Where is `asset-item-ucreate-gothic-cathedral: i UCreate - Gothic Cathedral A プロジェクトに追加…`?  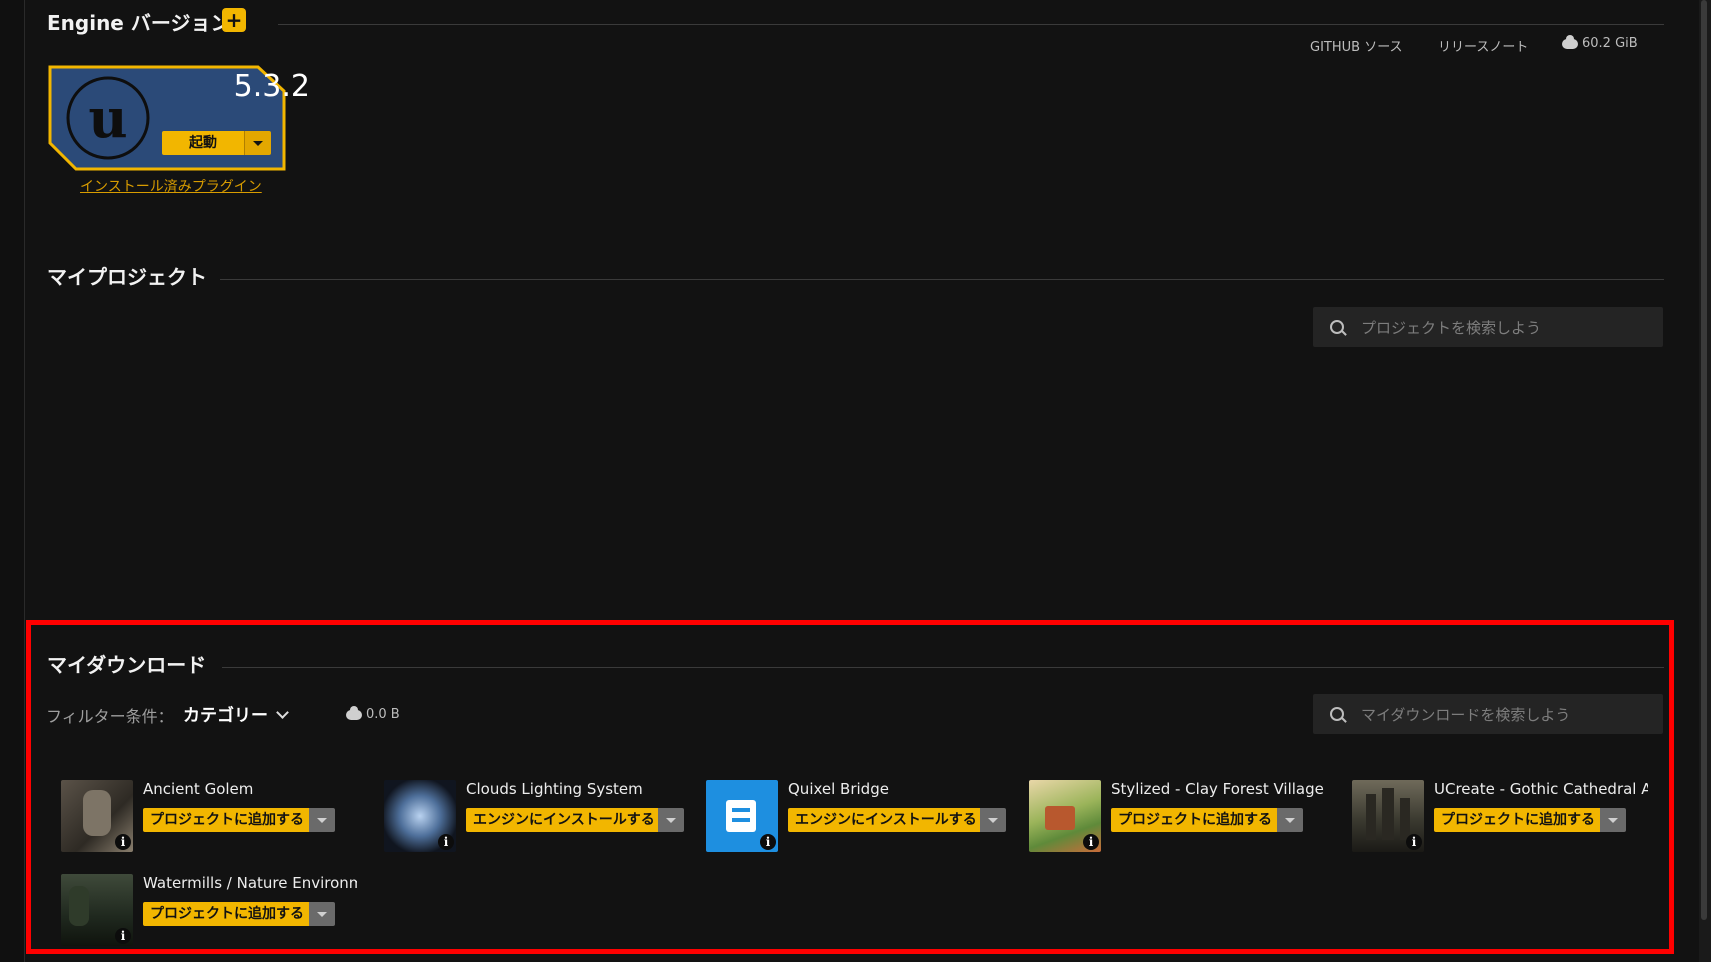 asset-item-ucreate-gothic-cathedral: i UCreate - Gothic Cathedral A プロジェクトに追加… is located at coordinates (1512, 820).